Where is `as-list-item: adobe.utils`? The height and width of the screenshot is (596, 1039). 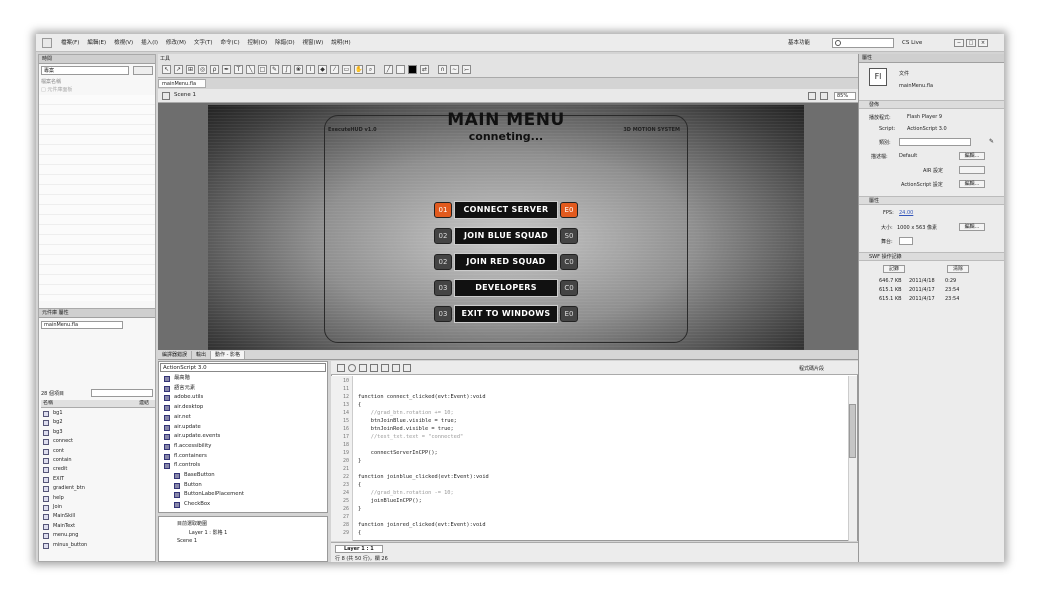
as-list-item: adobe.utils is located at coordinates (239, 397).